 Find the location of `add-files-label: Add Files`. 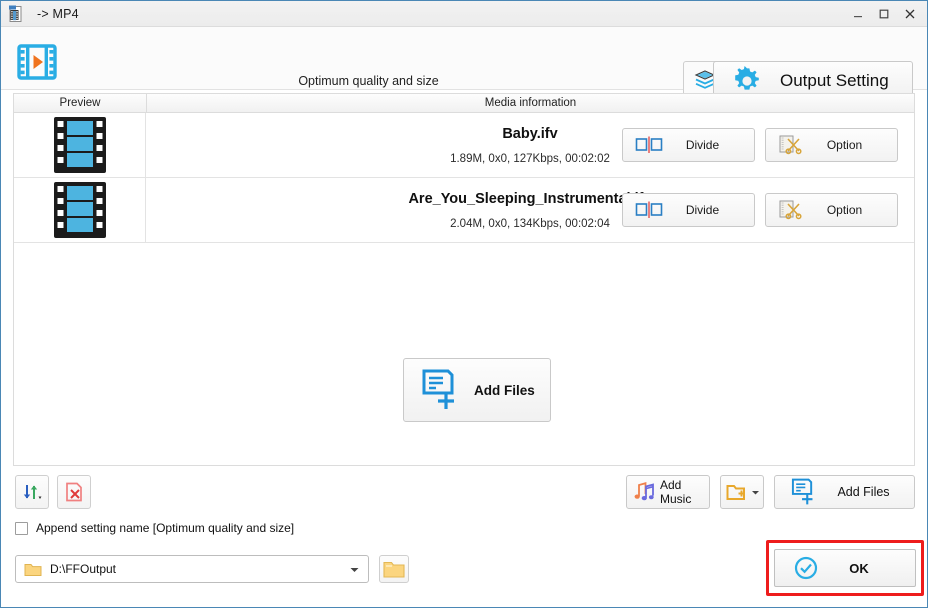

add-files-label: Add Files is located at coordinates (863, 492).